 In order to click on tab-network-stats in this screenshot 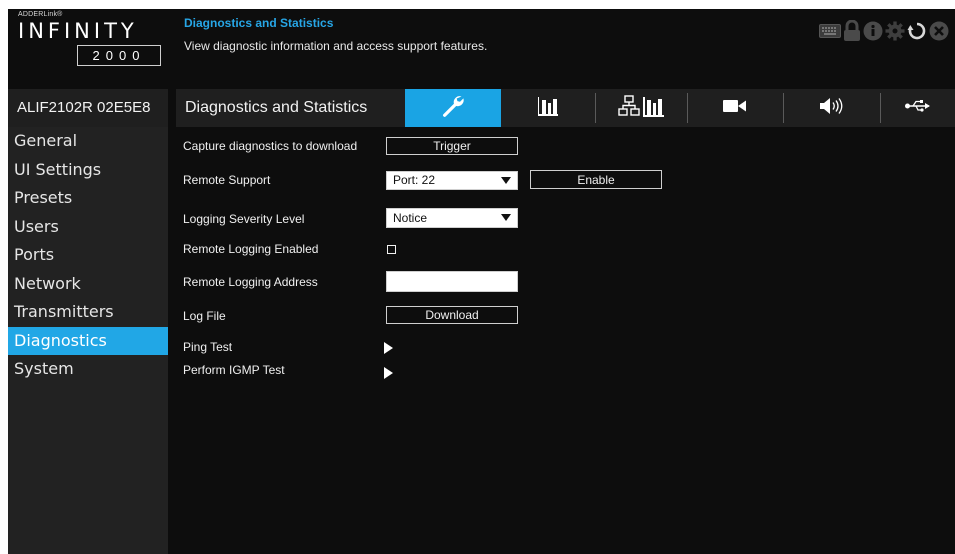, I will do `click(641, 108)`.